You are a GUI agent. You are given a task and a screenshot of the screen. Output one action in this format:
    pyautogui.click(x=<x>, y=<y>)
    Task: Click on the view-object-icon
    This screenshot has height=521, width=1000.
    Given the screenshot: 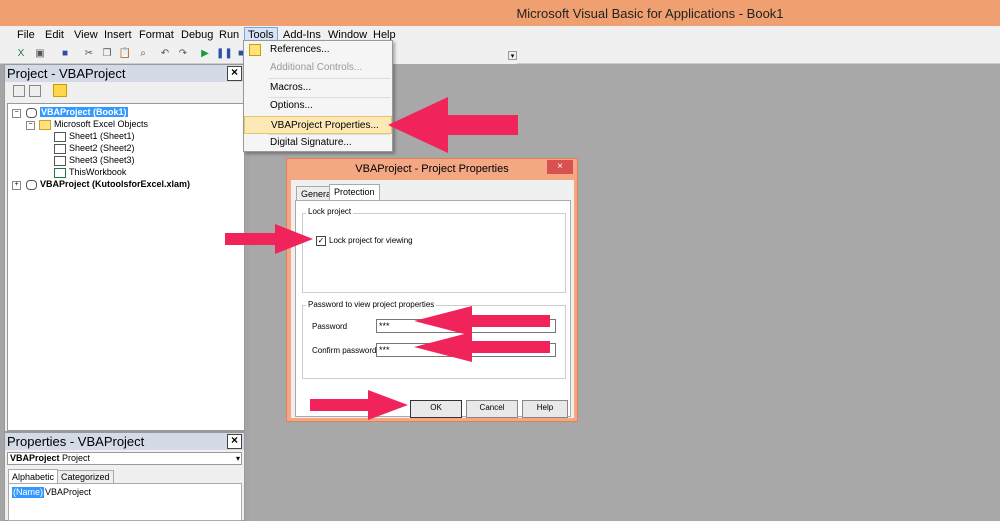 What is the action you would take?
    pyautogui.click(x=35, y=91)
    